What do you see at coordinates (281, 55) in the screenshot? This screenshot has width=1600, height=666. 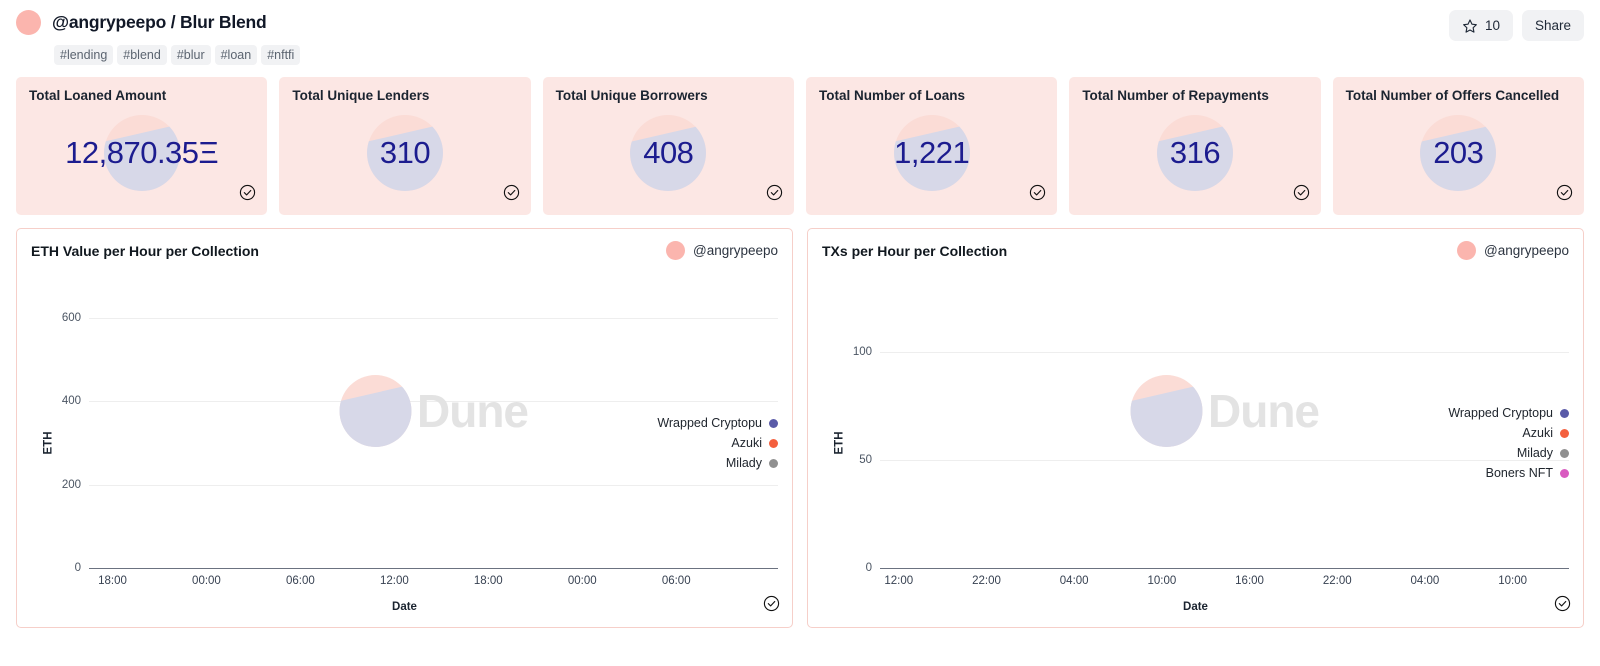 I see `tag-nftfi: #nftfi` at bounding box center [281, 55].